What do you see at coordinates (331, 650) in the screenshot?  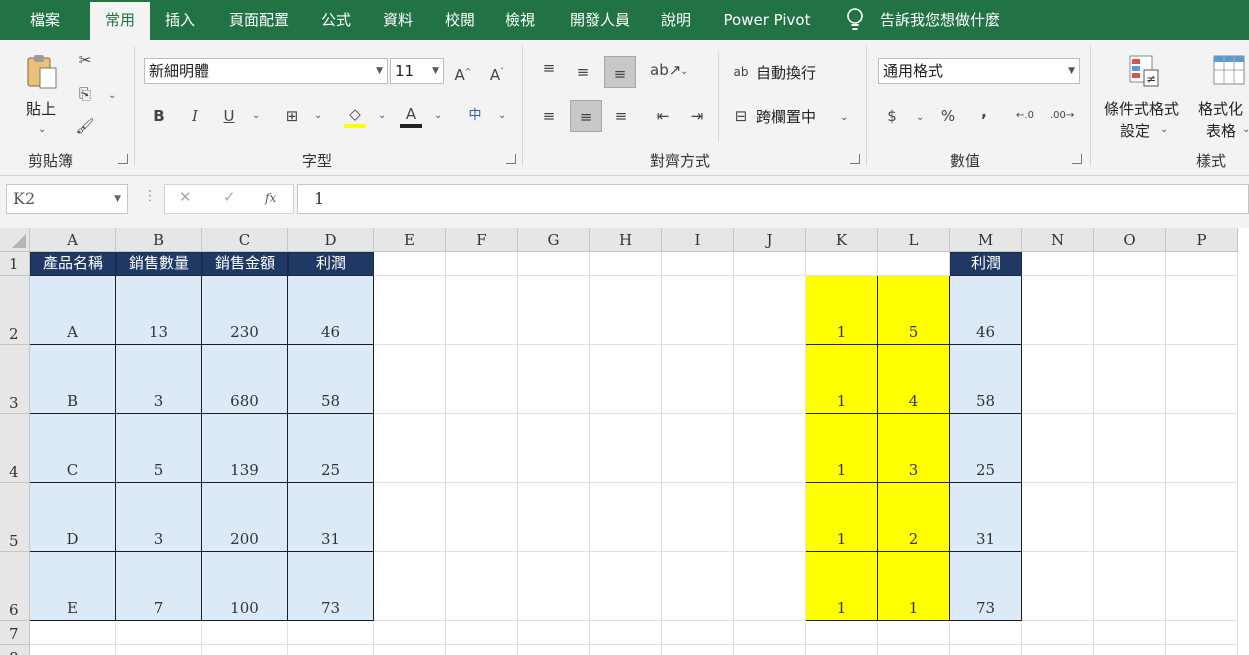 I see `cell-d8` at bounding box center [331, 650].